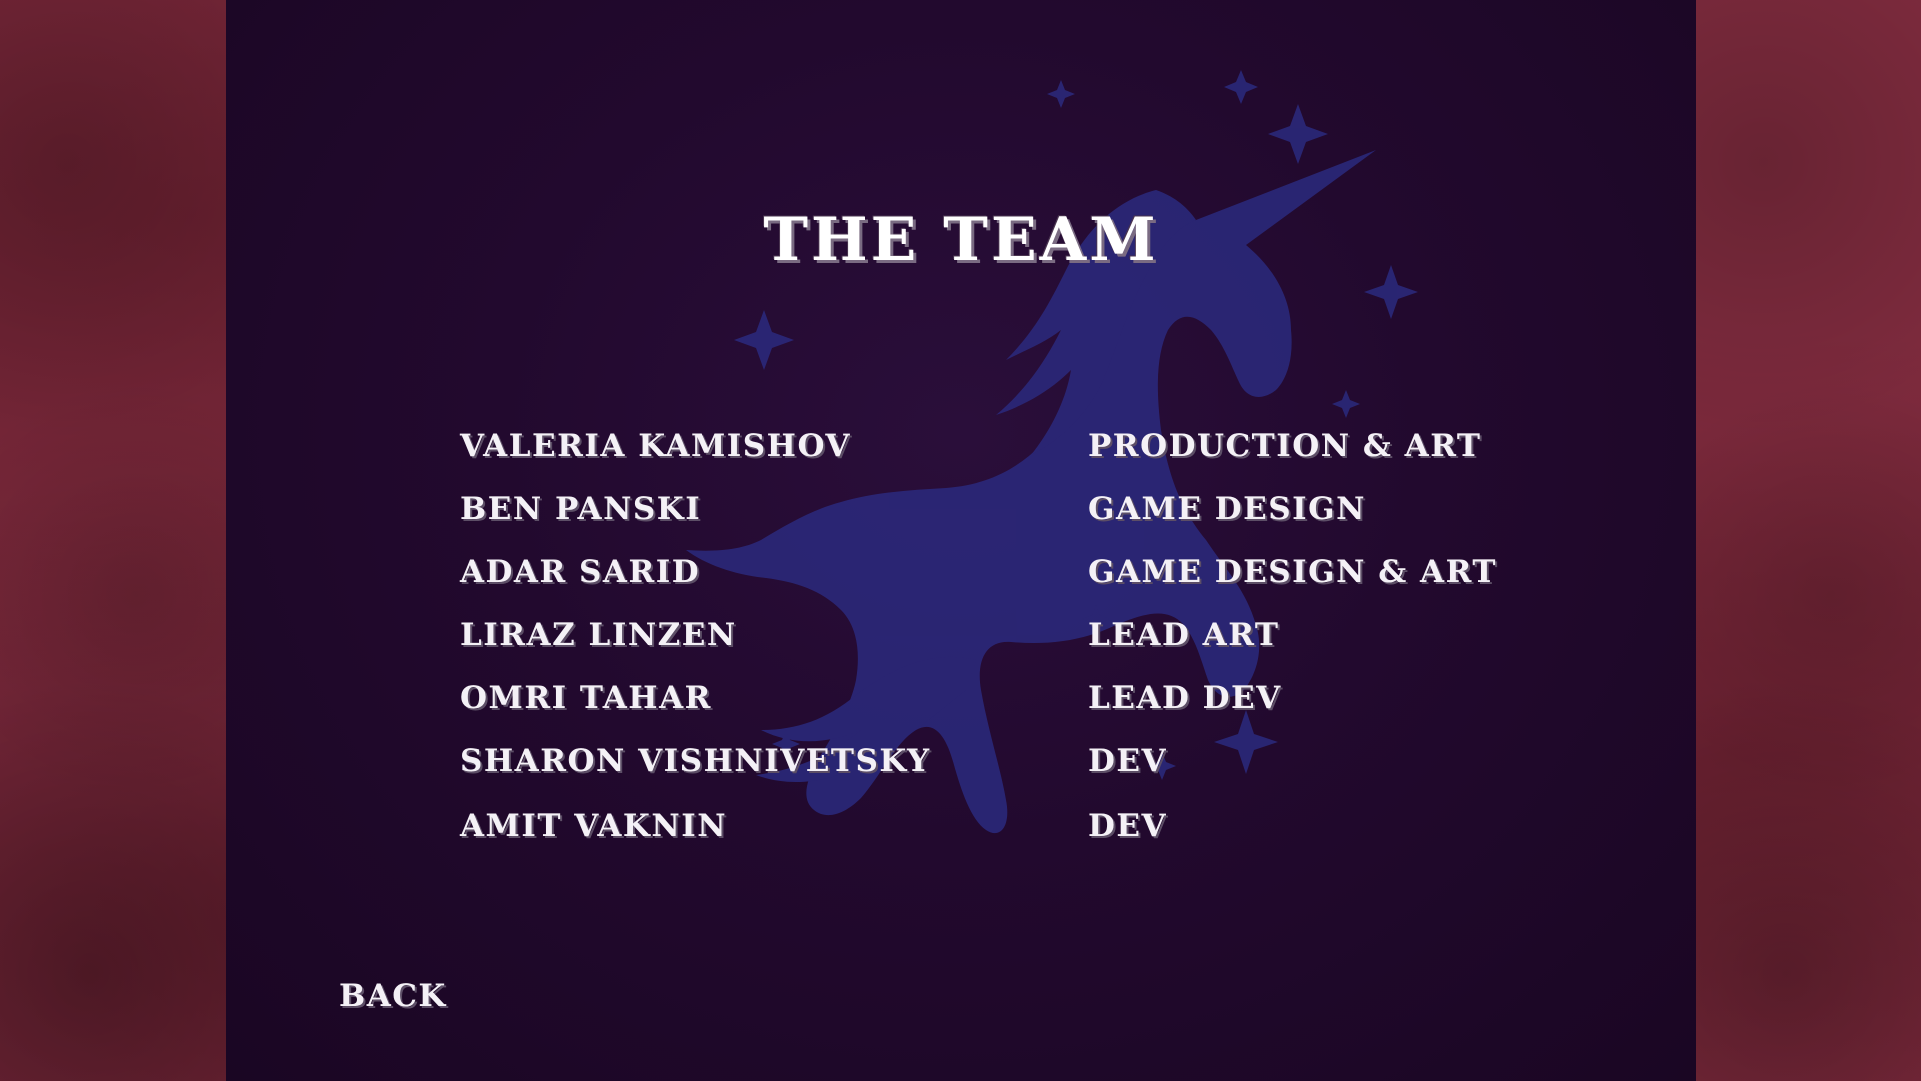 This screenshot has width=1921, height=1081. I want to click on left-side-border, so click(113, 540).